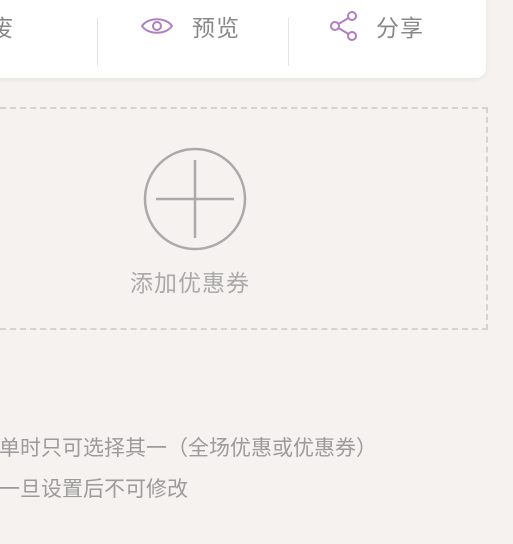  Describe the element at coordinates (188, 448) in the screenshot. I see `note-line: 下单时只可选择其一（全场优惠或优惠券）` at that location.